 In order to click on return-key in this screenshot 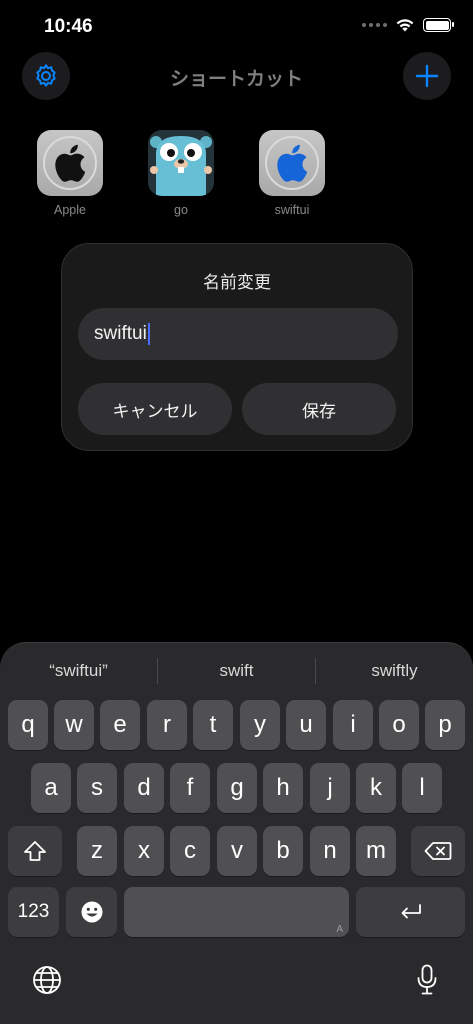, I will do `click(410, 912)`.